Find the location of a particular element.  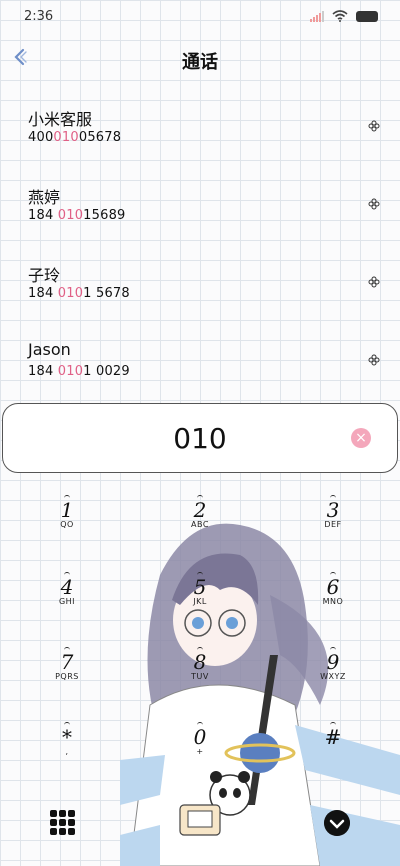

contact-number: 184 0101 5678 is located at coordinates (79, 293).